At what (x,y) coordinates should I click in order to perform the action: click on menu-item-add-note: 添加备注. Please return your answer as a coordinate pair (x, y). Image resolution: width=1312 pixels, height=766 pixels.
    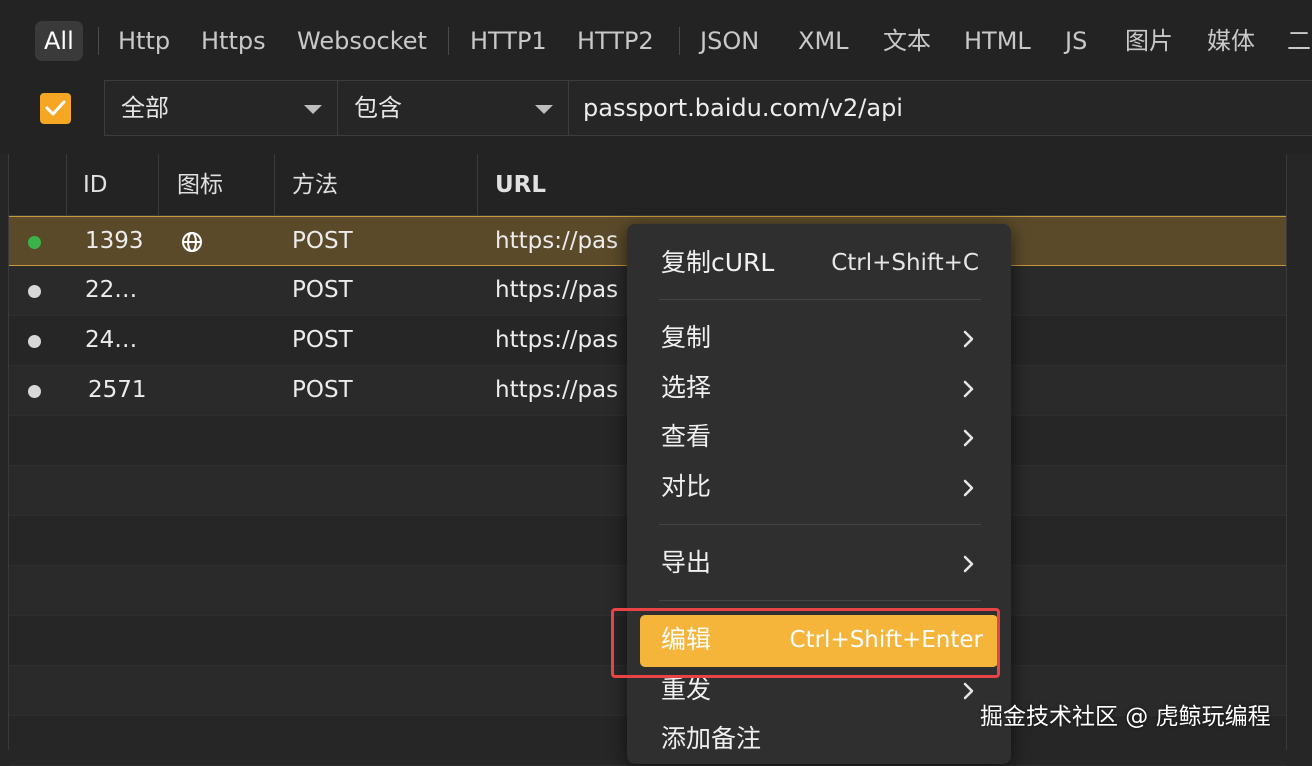
    Looking at the image, I should click on (819, 739).